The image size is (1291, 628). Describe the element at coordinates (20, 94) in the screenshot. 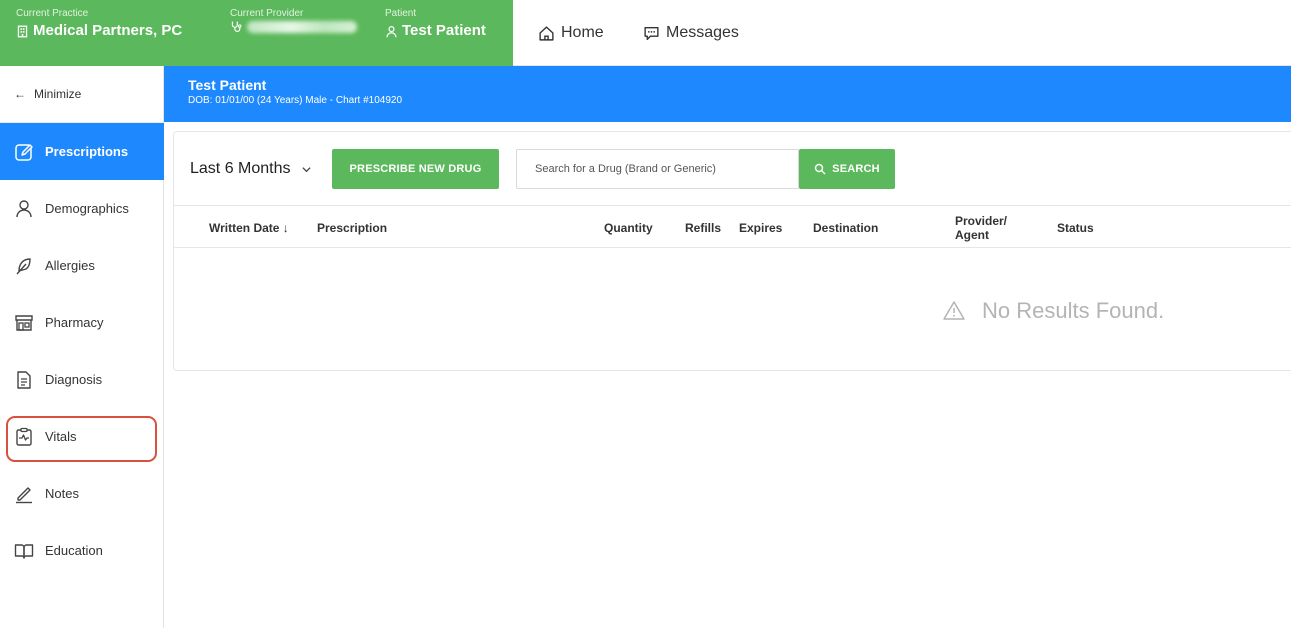

I see `arrow-left-icon: ←` at that location.